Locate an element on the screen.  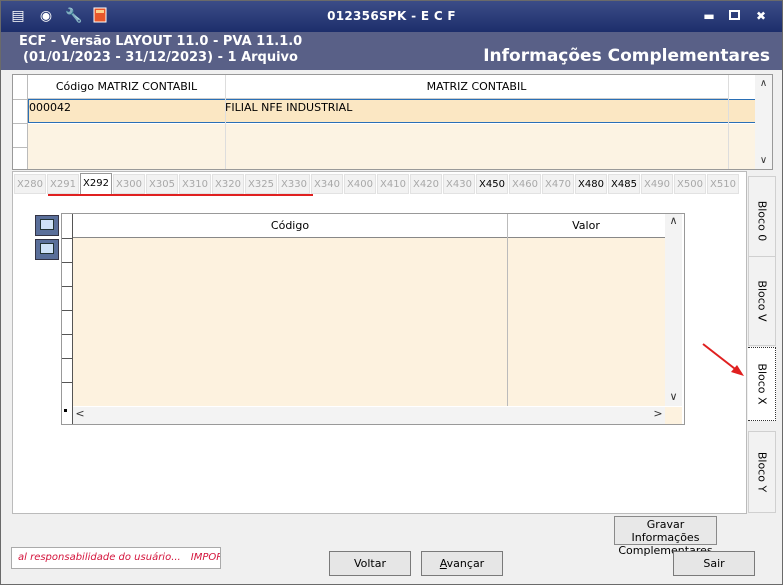
status-text: IMPOR is located at coordinates (205, 557).